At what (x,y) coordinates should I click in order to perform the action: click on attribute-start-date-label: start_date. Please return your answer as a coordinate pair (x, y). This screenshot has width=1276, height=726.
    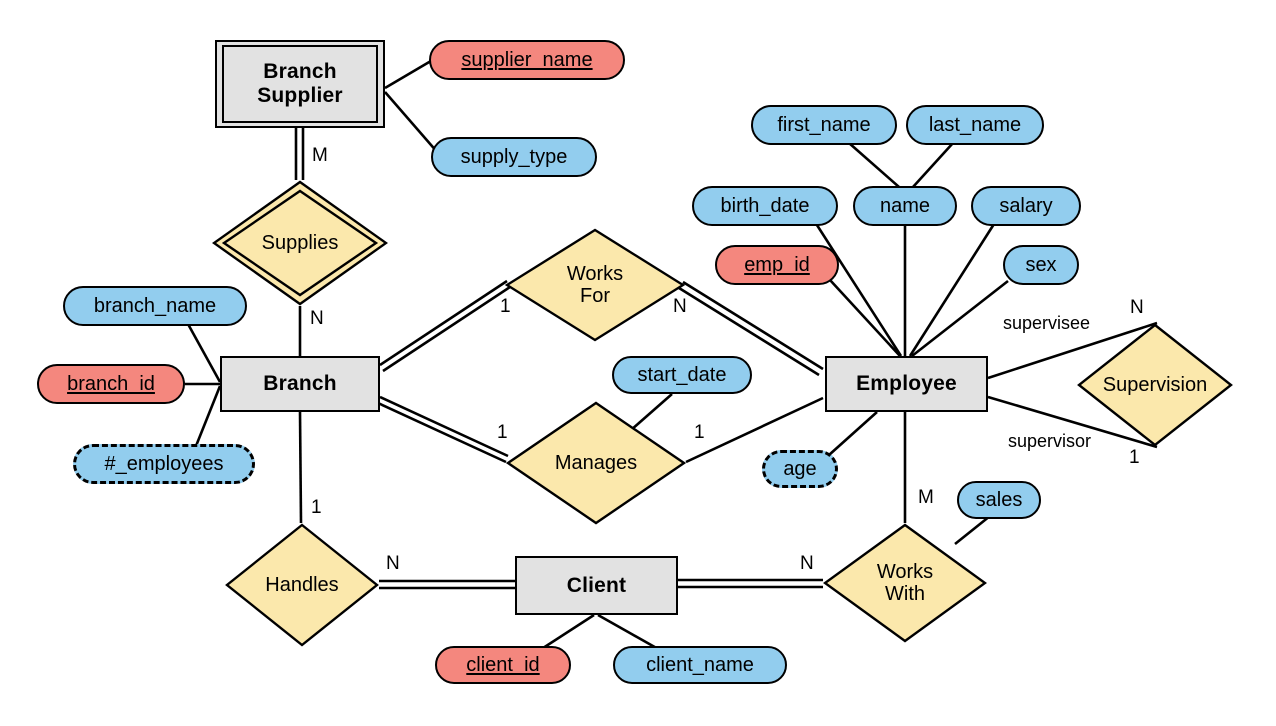
    Looking at the image, I should click on (682, 374).